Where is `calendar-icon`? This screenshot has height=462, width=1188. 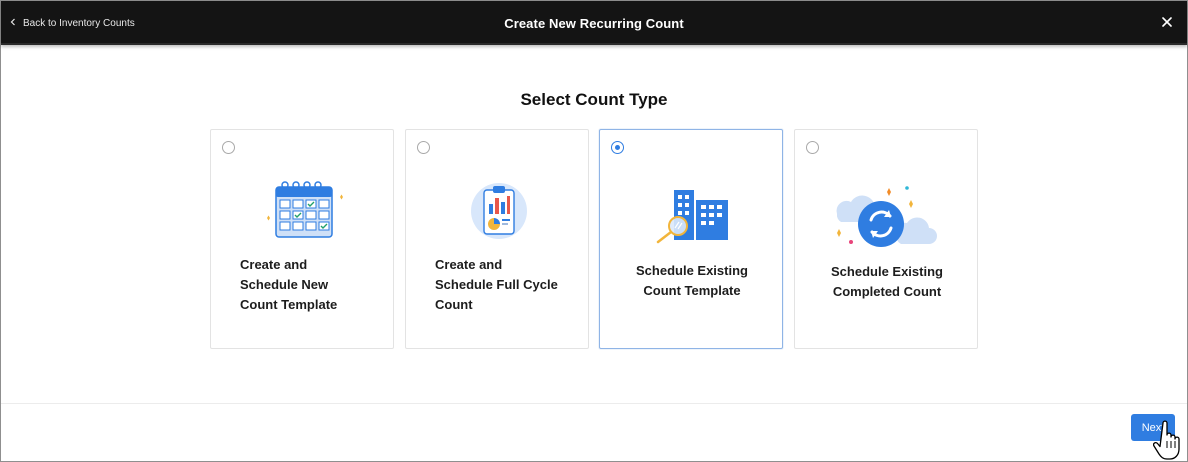
calendar-icon is located at coordinates (305, 209).